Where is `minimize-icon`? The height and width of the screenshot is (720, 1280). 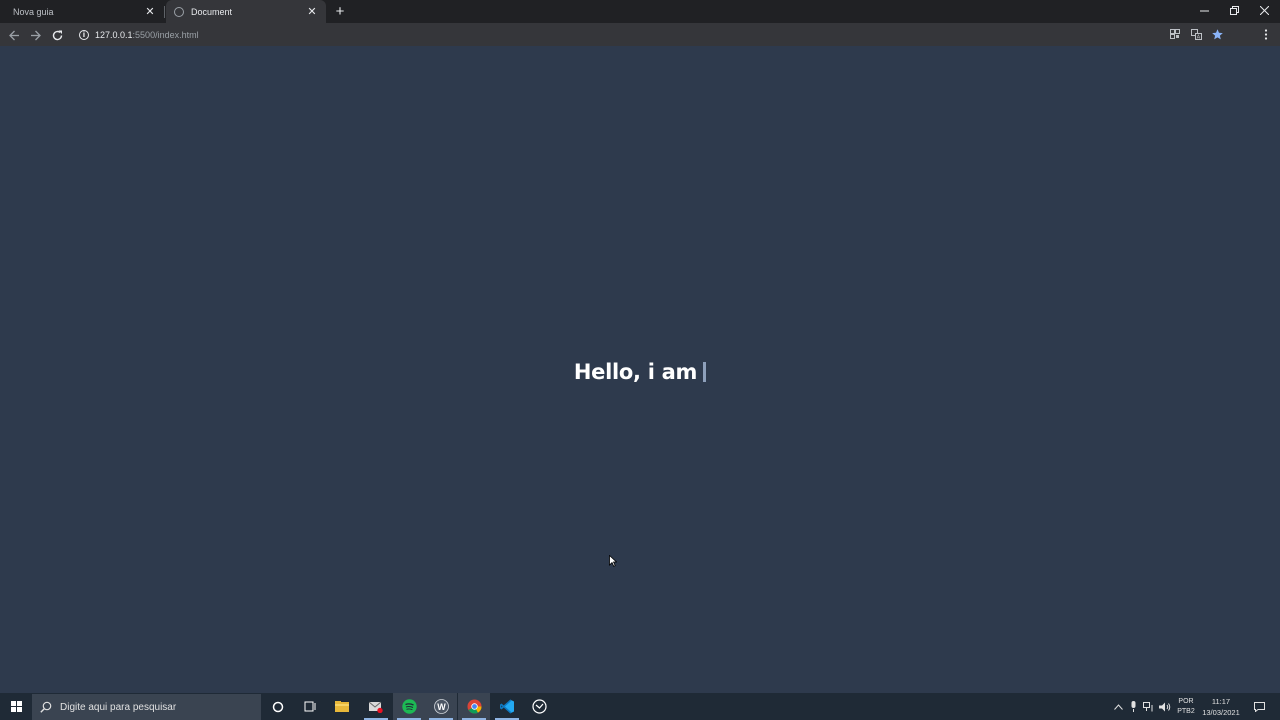 minimize-icon is located at coordinates (1204, 11).